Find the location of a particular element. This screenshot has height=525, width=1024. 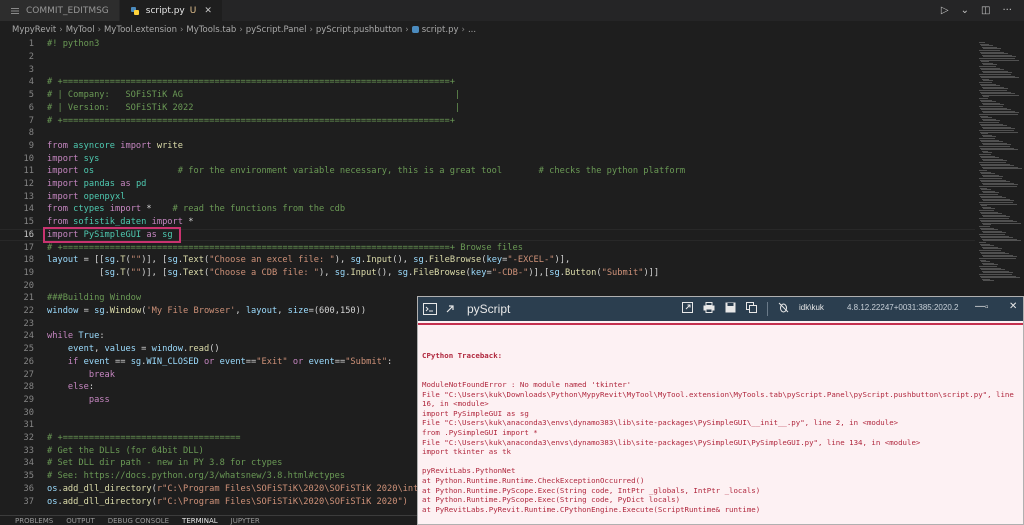

code-line: 3 is located at coordinates (487, 69).